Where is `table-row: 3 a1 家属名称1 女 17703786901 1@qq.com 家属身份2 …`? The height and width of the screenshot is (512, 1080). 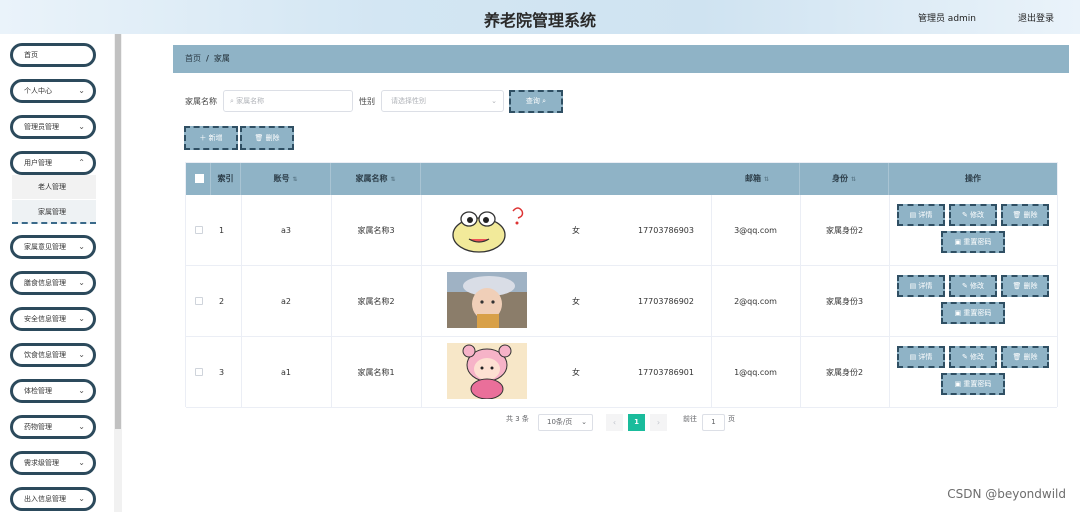
table-row: 3 a1 家属名称1 女 17703786901 1@qq.com 家属身份2 … is located at coordinates (621, 372).